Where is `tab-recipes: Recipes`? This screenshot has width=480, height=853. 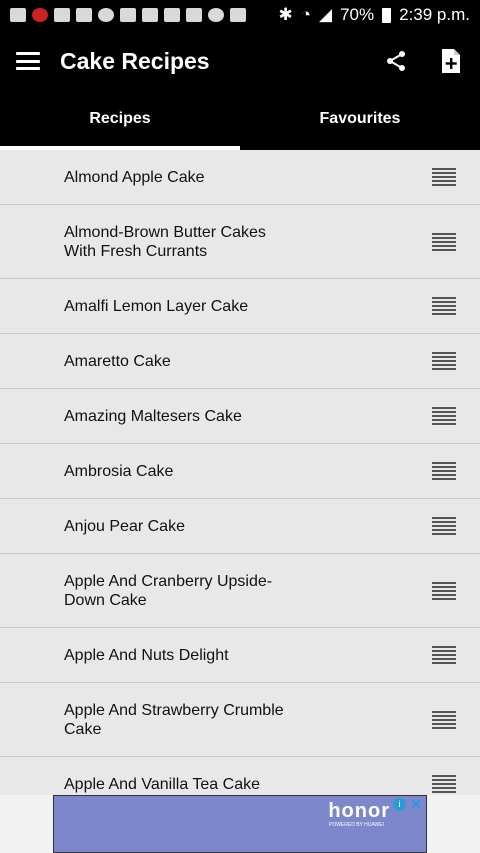 tab-recipes: Recipes is located at coordinates (120, 121).